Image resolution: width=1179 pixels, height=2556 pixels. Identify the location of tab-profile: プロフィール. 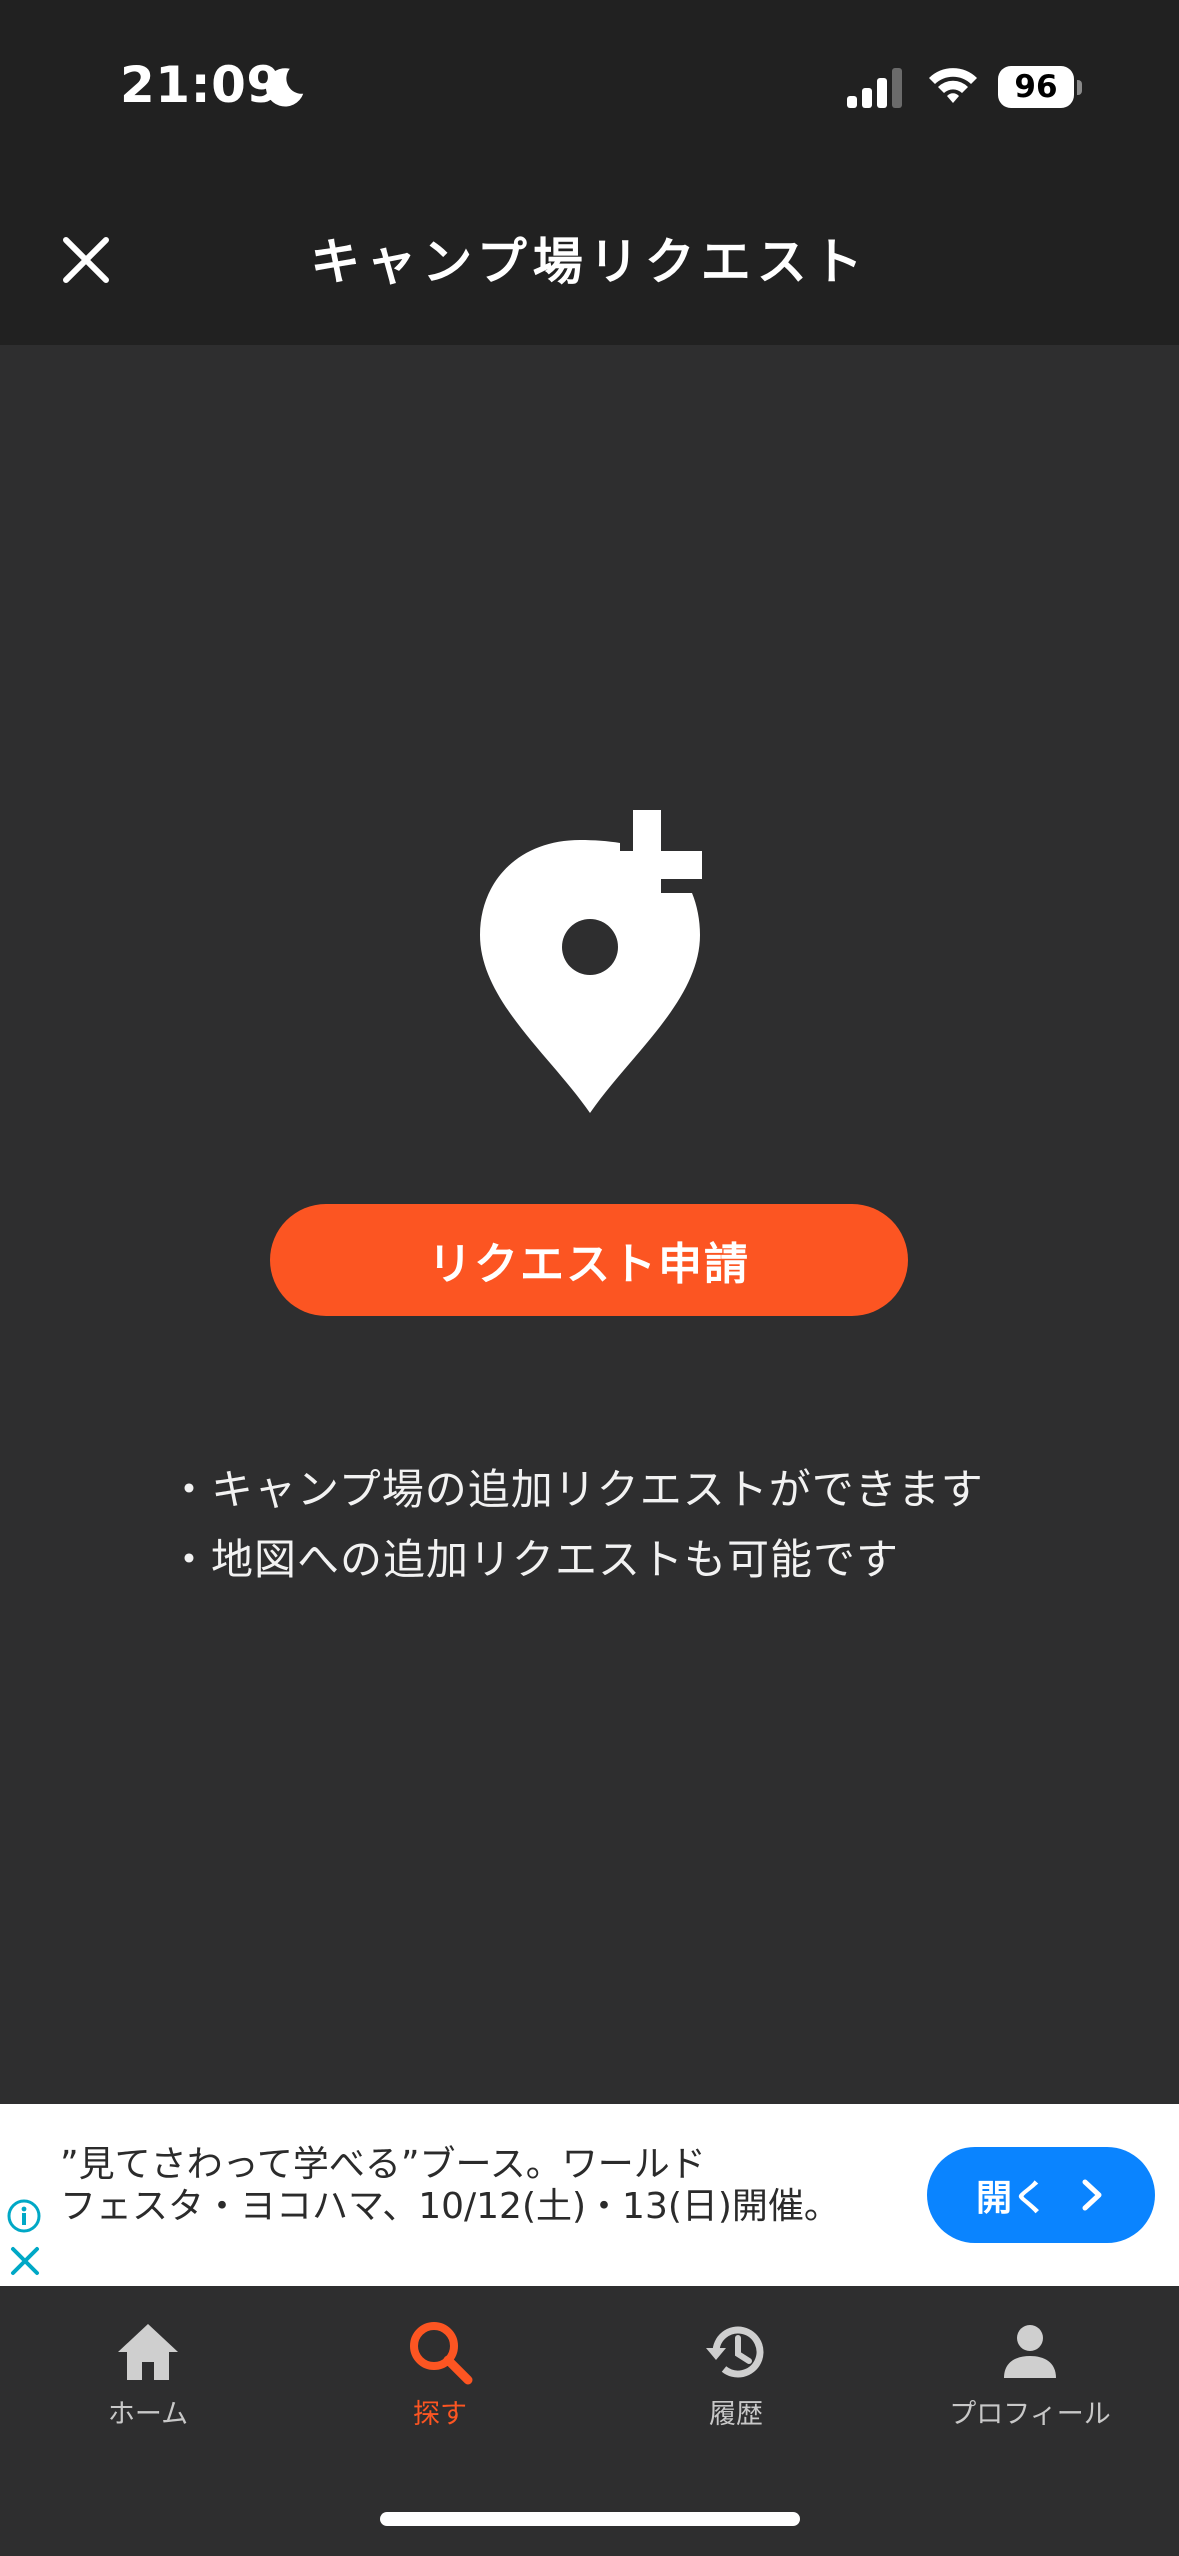
(1030, 2378).